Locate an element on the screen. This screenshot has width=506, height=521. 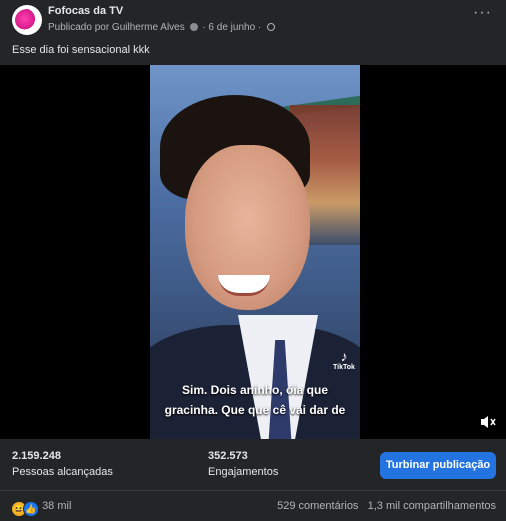
page-name: Fofocas da TV is located at coordinates (85, 11).